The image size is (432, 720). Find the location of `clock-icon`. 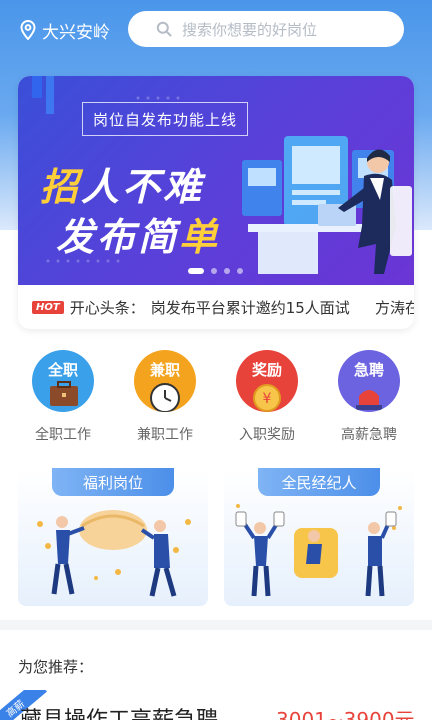

clock-icon is located at coordinates (165, 397).